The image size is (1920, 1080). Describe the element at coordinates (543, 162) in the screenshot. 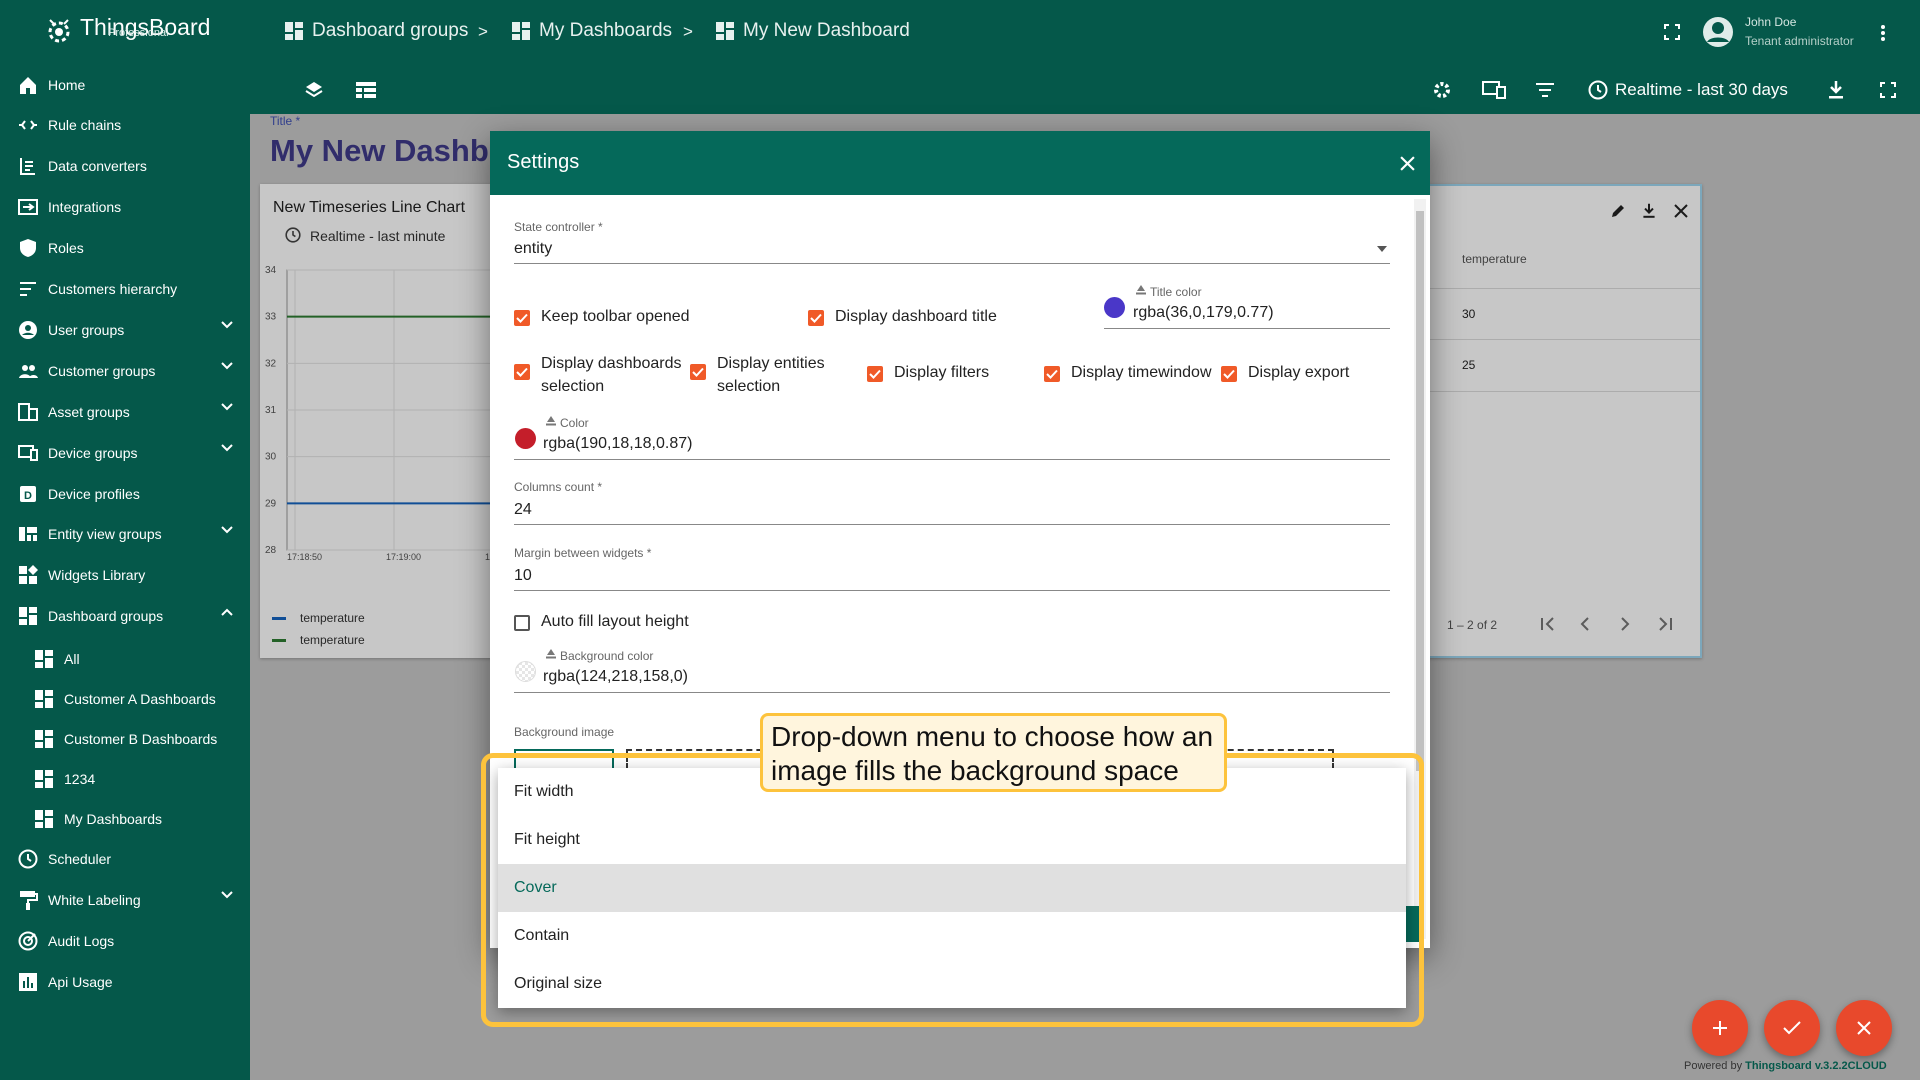

I see `dialog-title: Settings` at that location.